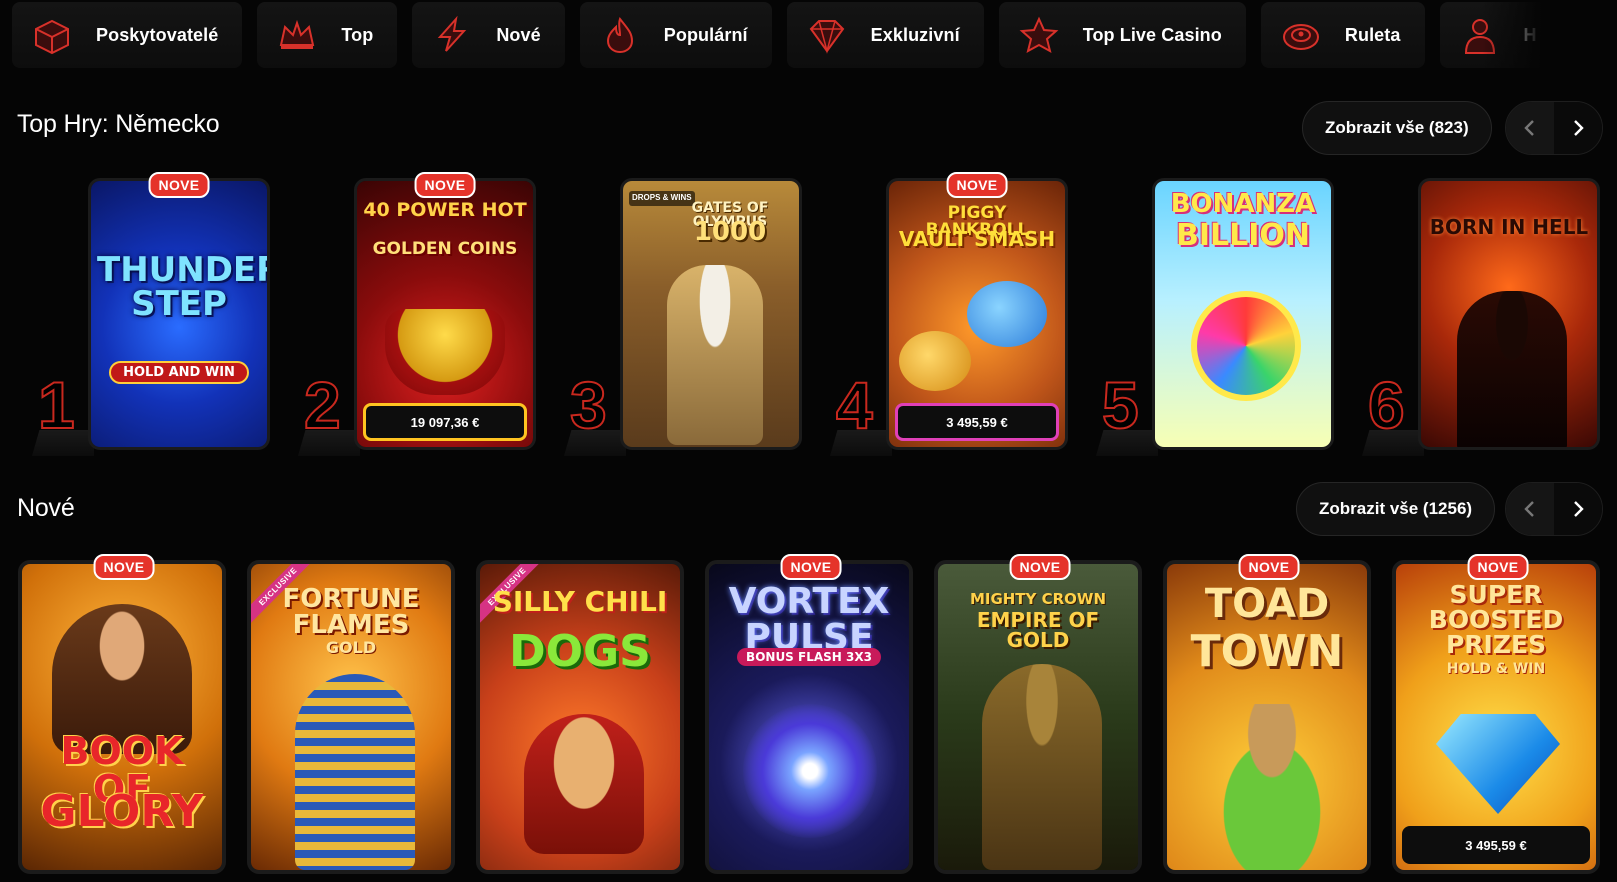 This screenshot has height=882, width=1617. I want to click on game-card: Mighty Crown Empire of Gold, so click(1038, 717).